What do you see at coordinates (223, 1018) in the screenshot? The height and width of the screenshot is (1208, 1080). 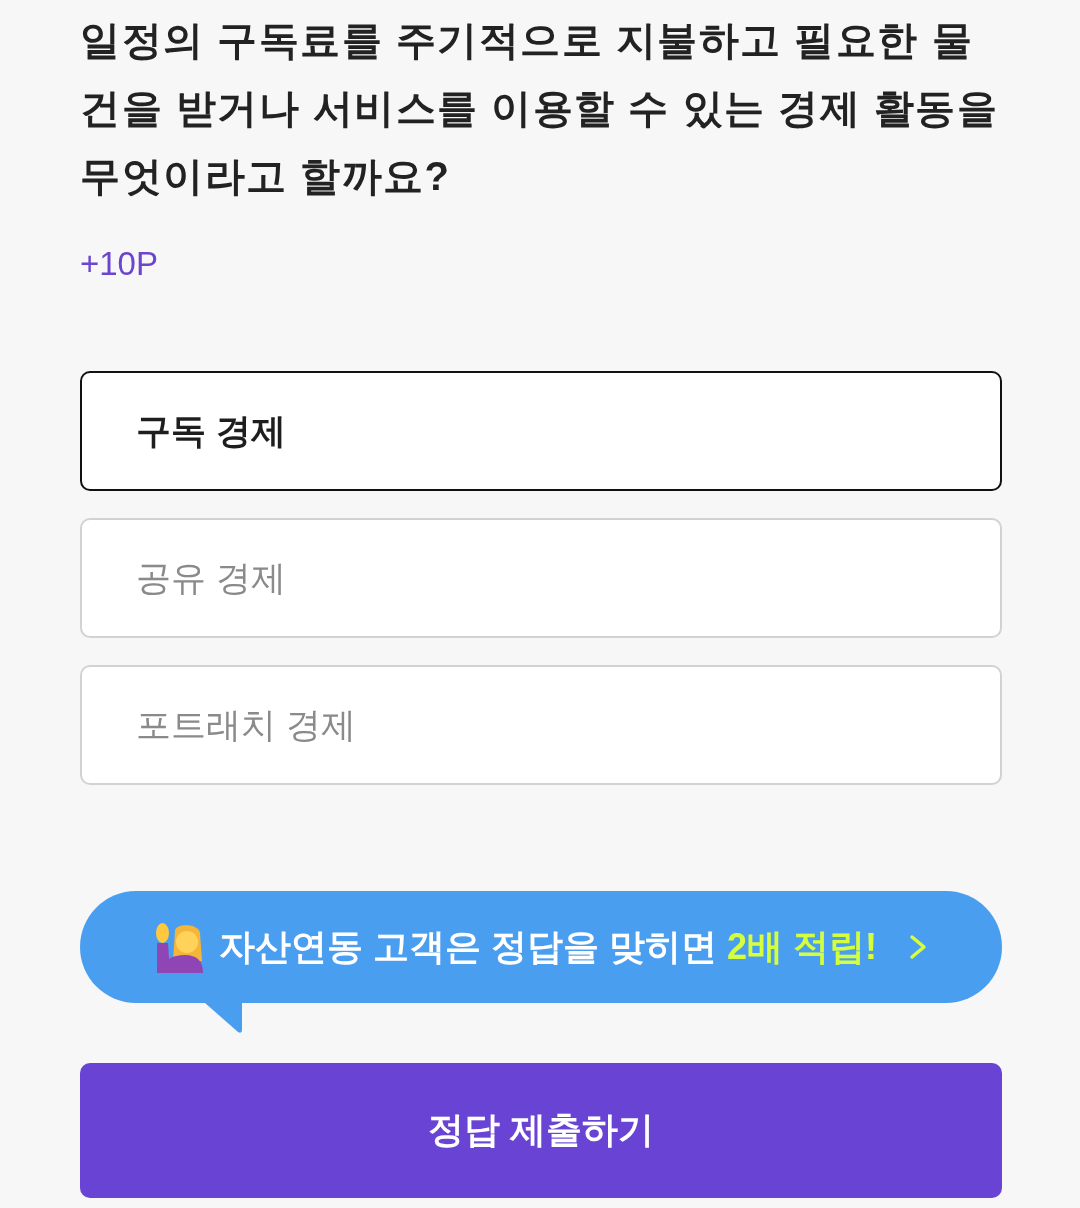 I see `speech-bubble-tail` at bounding box center [223, 1018].